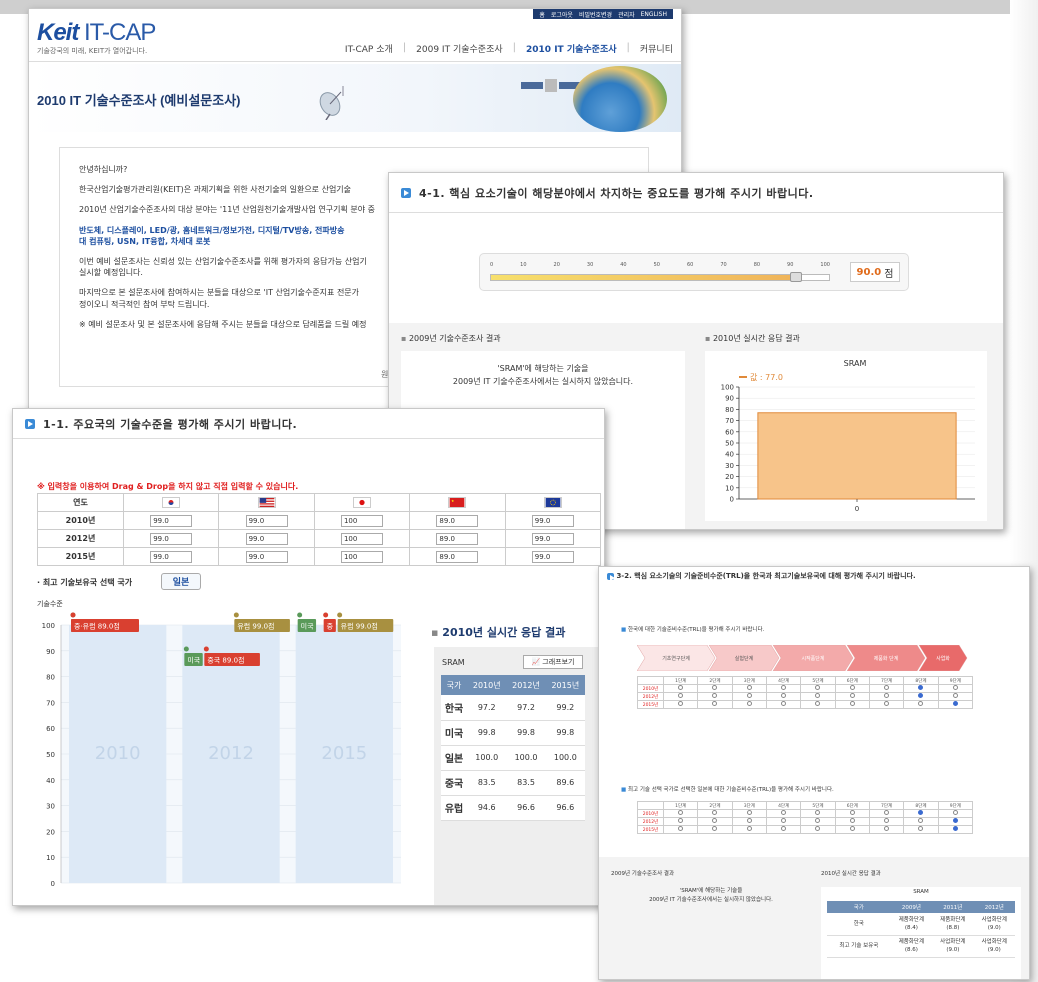  Describe the element at coordinates (369, 48) in the screenshot. I see `nav-item-about: IT-CAP 소개` at that location.